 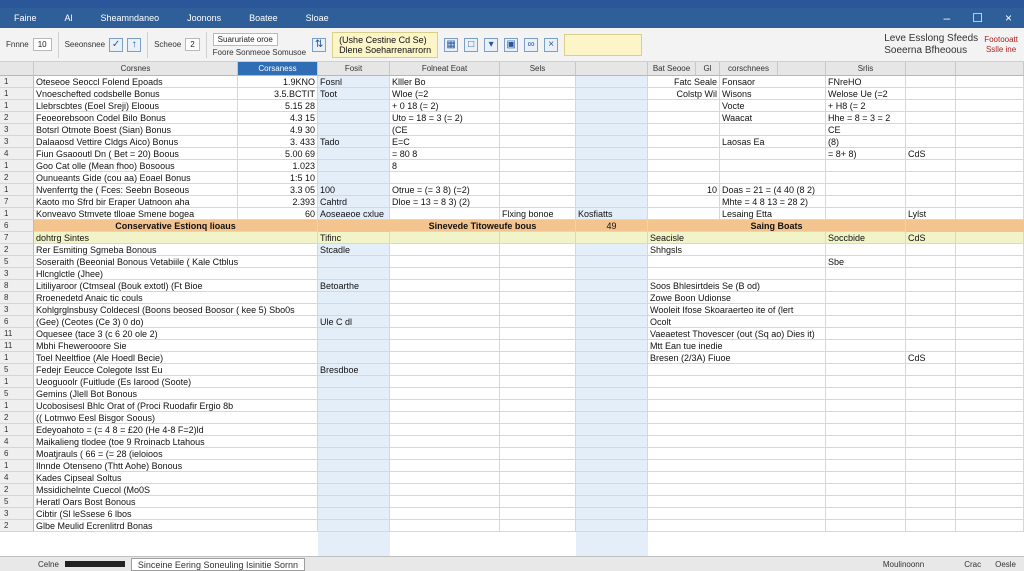 I want to click on cell: FNreHO, so click(x=866, y=82).